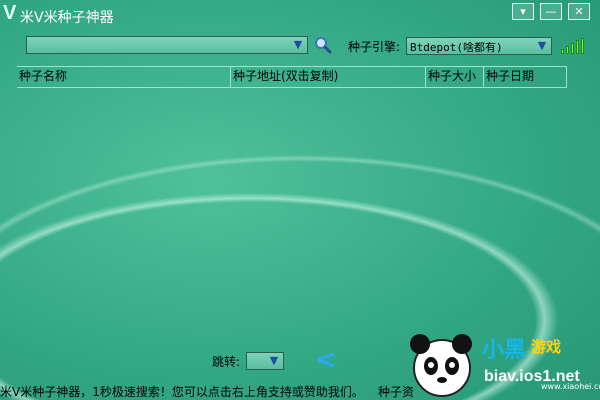 This screenshot has height=400, width=600. I want to click on watermark-brand-game: 游戏, so click(546, 347).